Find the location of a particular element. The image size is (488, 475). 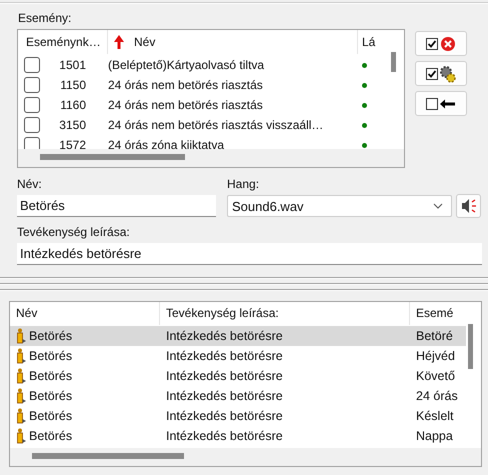

event-code: 1501 is located at coordinates (72, 65).